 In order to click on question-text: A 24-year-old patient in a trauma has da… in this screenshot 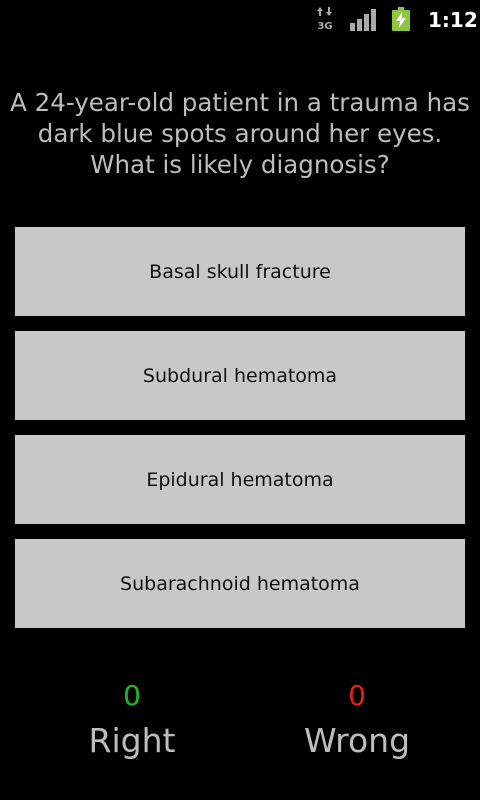, I will do `click(240, 133)`.